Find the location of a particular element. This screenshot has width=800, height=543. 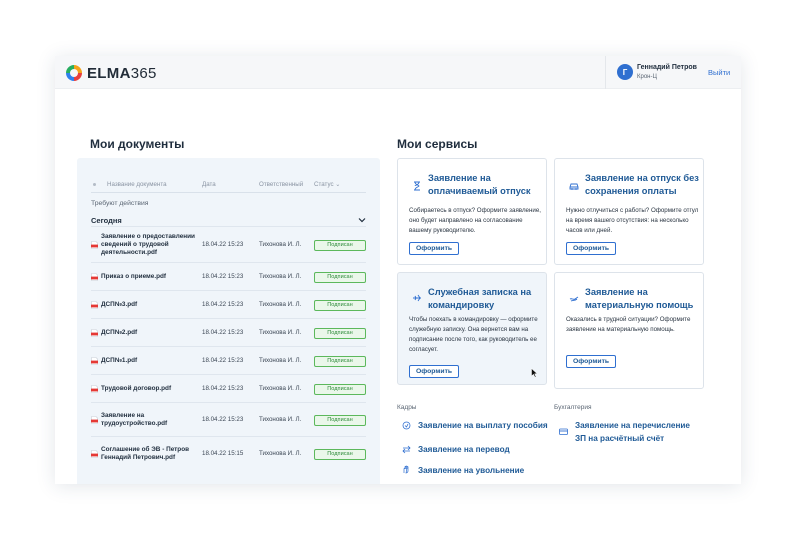

action-required-label: Требуют действия is located at coordinates (120, 203).